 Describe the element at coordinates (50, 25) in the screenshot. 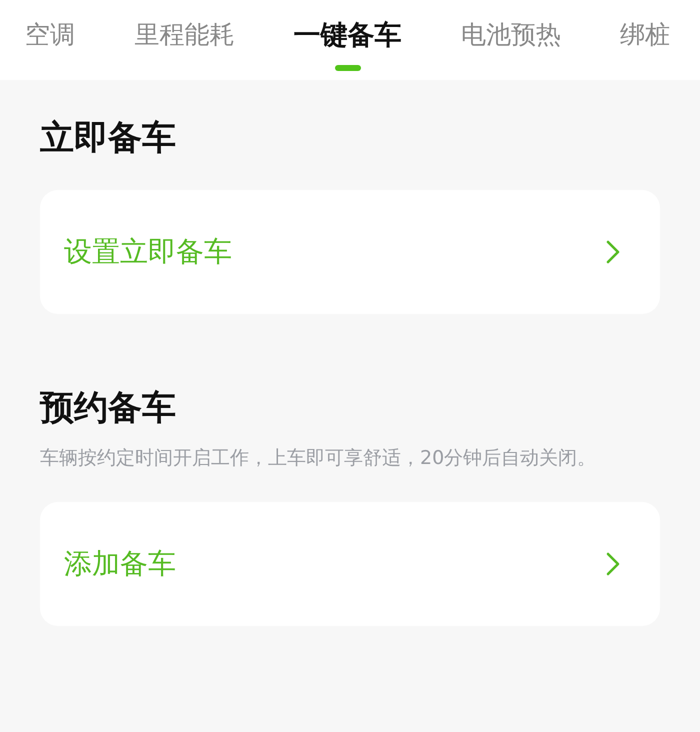

I see `tab: 空调` at that location.